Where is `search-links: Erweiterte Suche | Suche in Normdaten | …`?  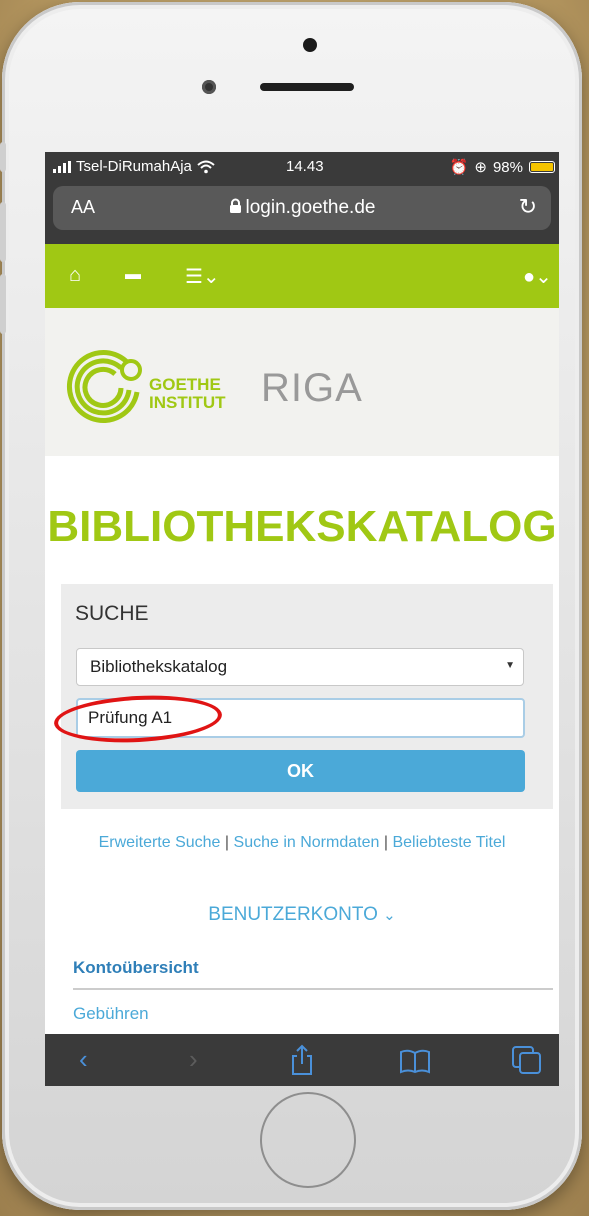
search-links: Erweiterte Suche | Suche in Normdaten | … is located at coordinates (302, 843).